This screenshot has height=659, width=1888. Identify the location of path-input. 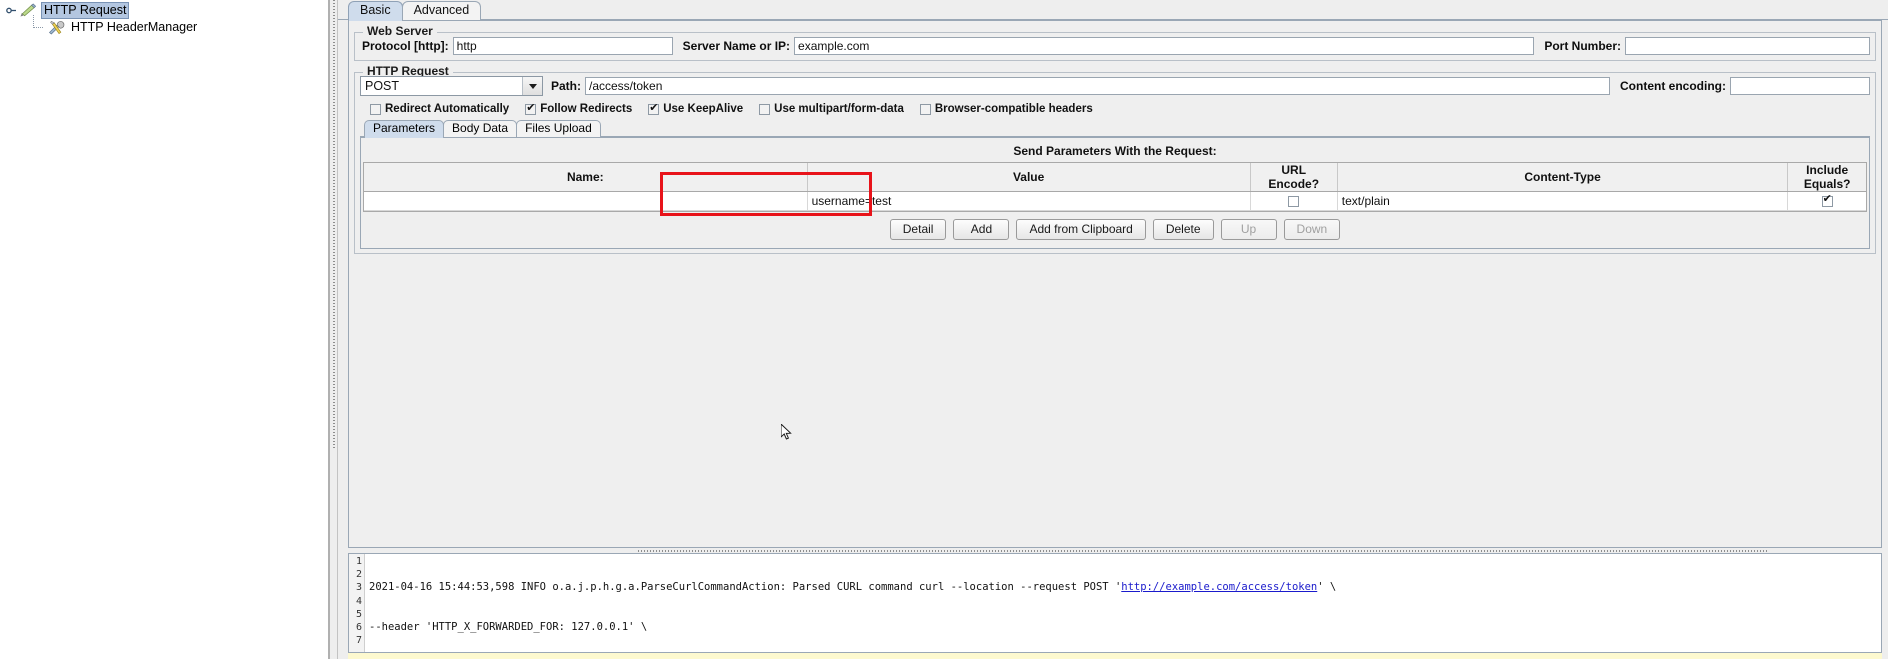
(1098, 86).